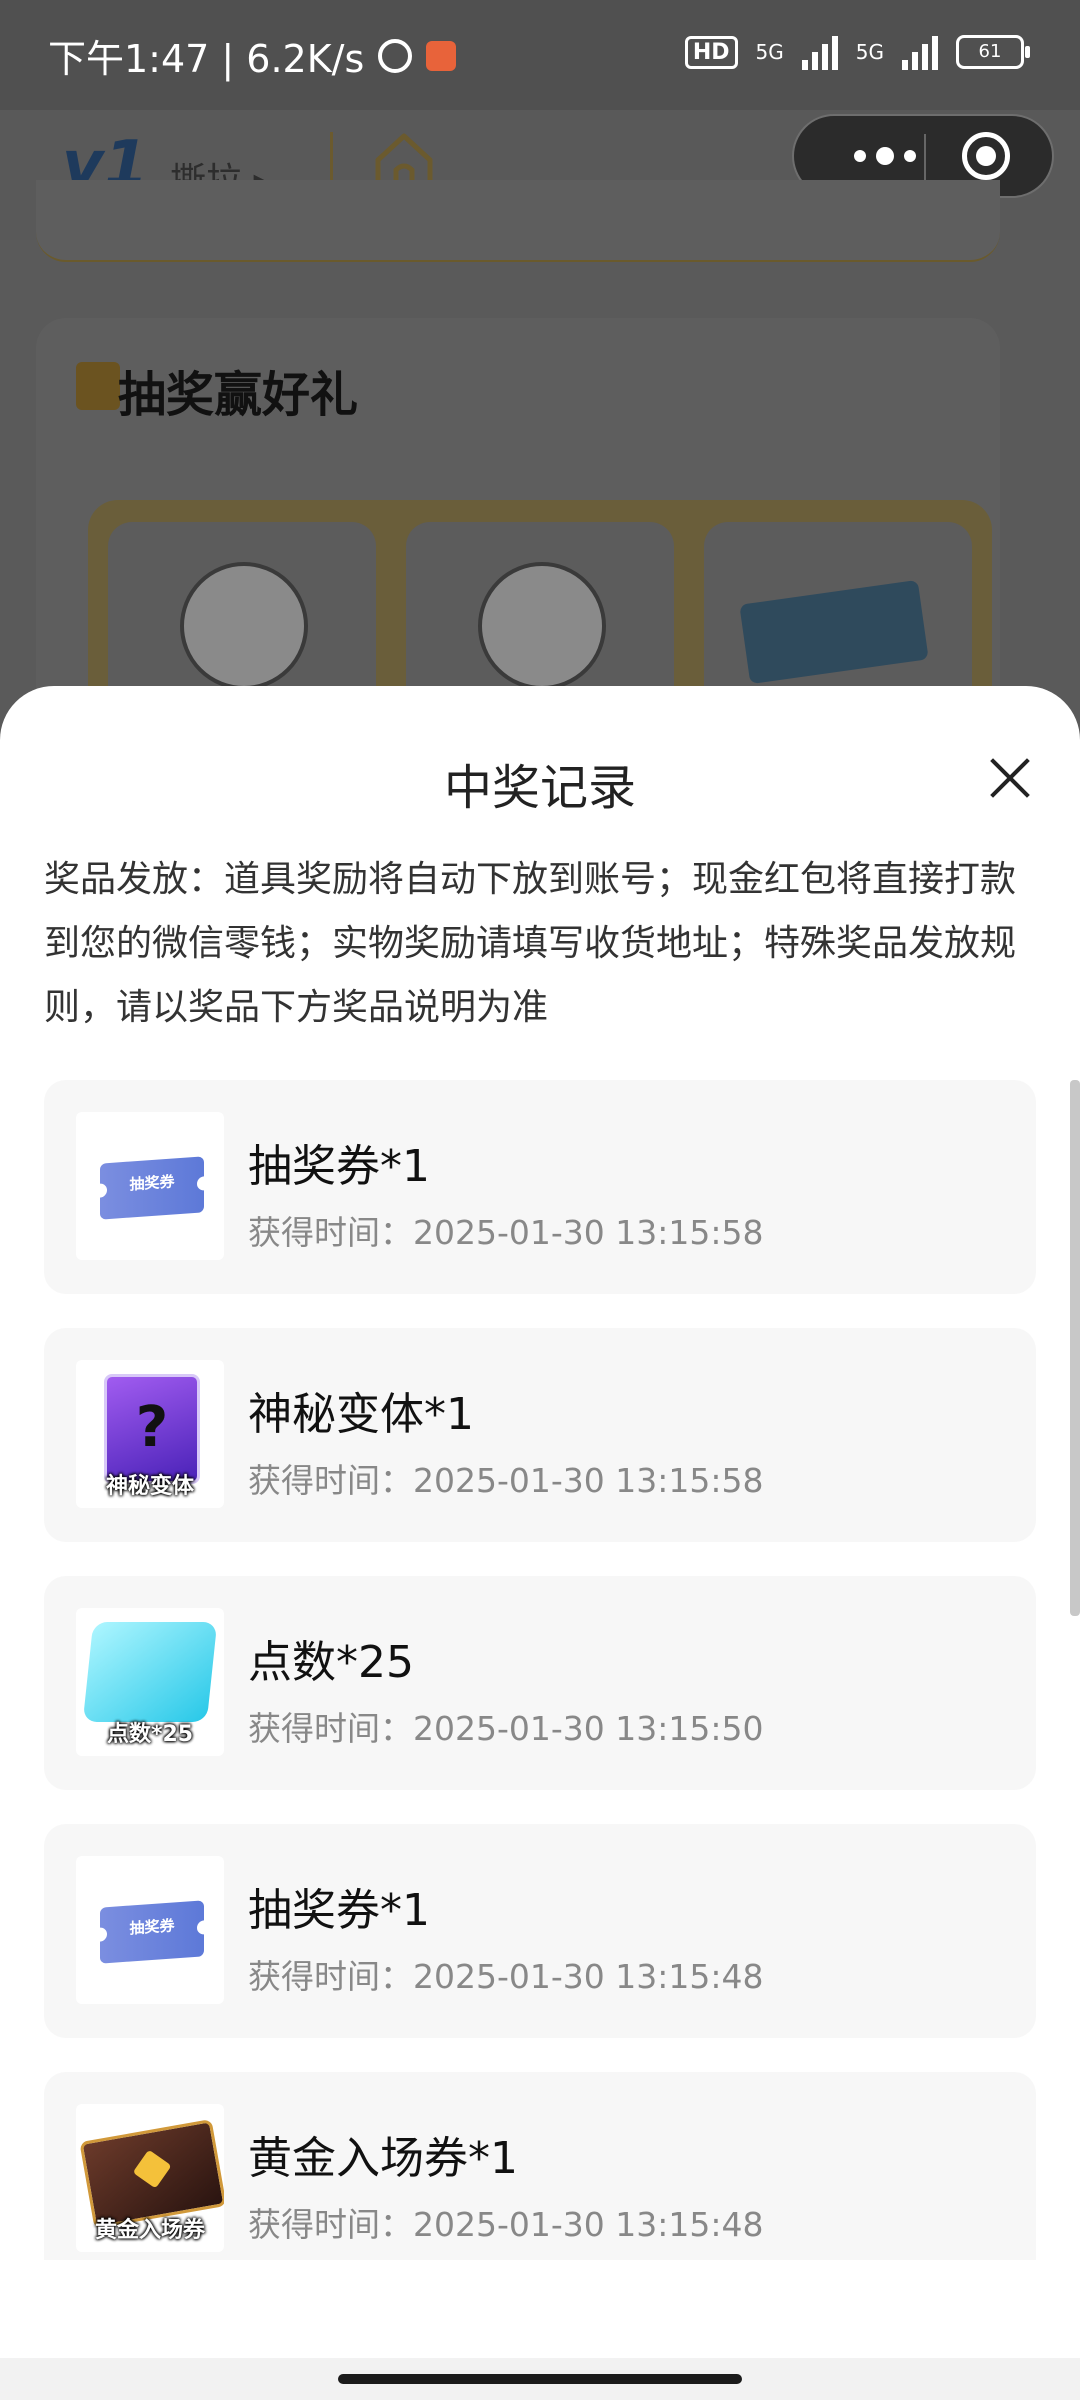 The image size is (1080, 2400). Describe the element at coordinates (361, 1414) in the screenshot. I see `record-name: 神秘变体*1` at that location.